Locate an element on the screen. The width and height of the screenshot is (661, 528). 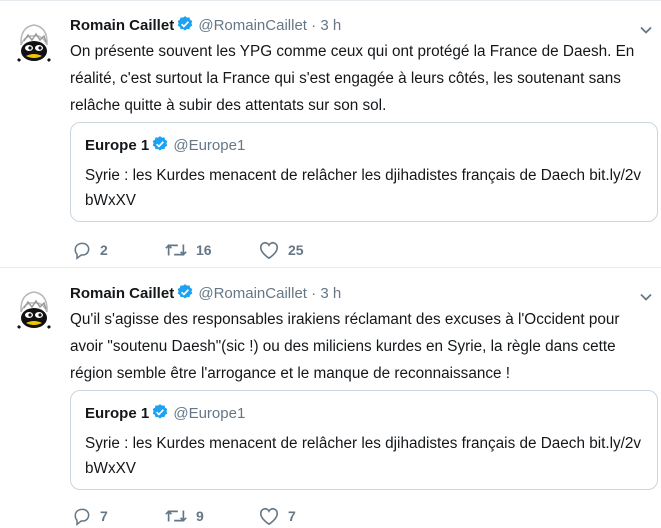
retweet-button: 9 is located at coordinates (184, 516).